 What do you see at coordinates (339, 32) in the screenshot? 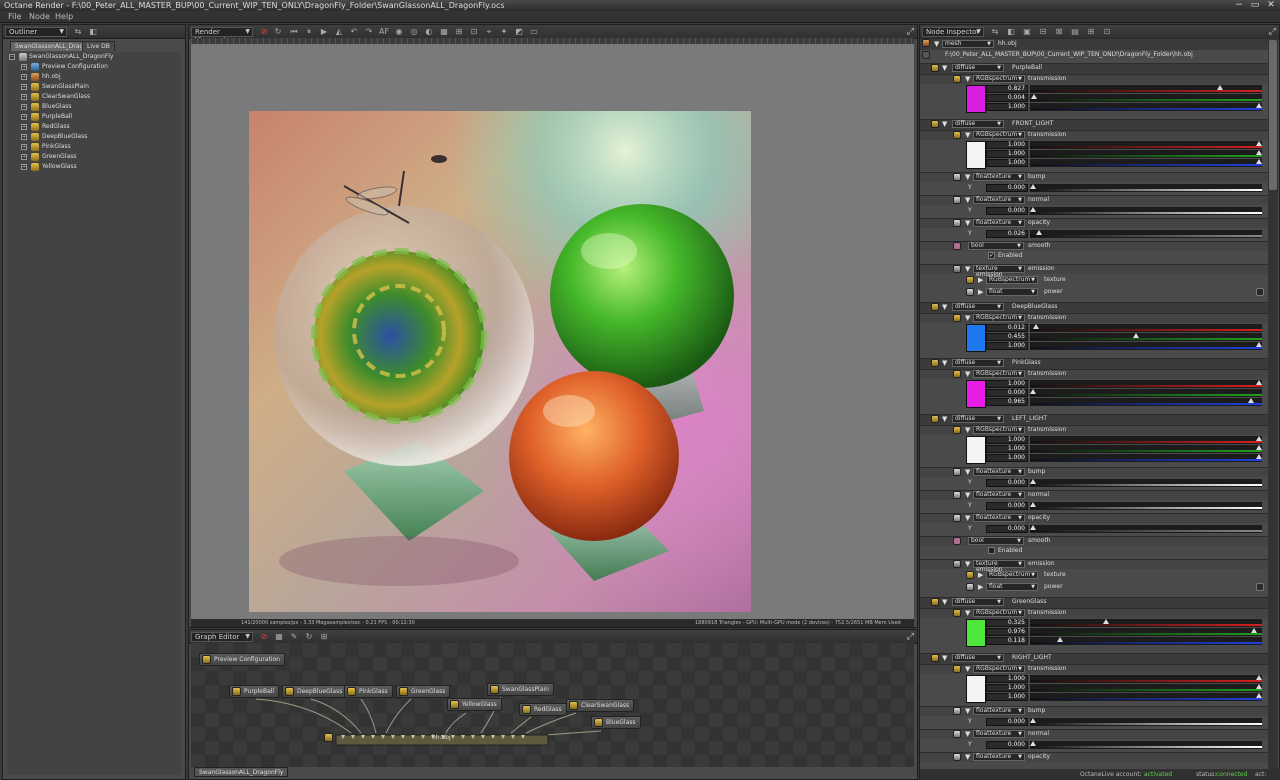
I see `viewport-tool-icon: ◭` at bounding box center [339, 32].